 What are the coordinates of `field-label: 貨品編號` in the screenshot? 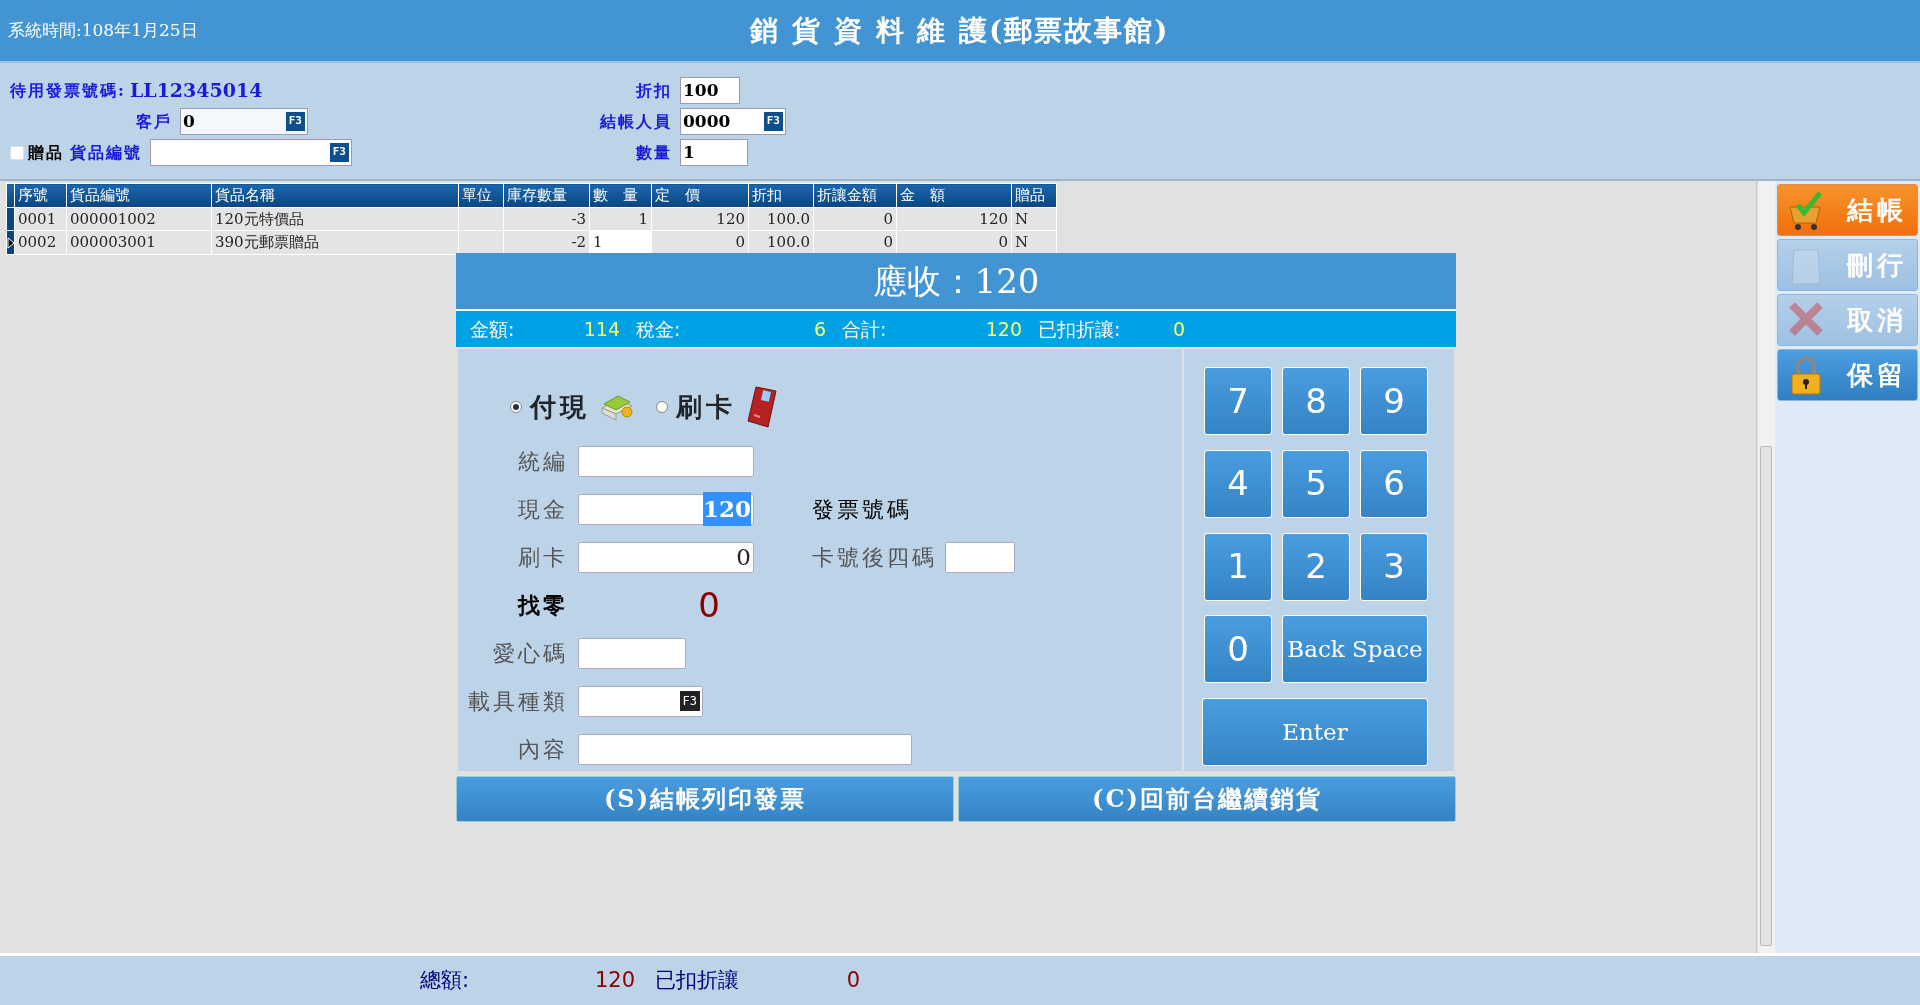 It's located at (106, 152).